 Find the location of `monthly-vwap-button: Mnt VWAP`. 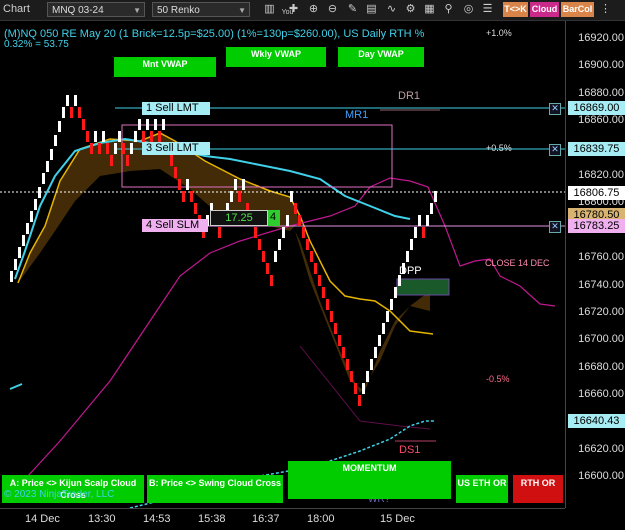

monthly-vwap-button: Mnt VWAP is located at coordinates (165, 67).